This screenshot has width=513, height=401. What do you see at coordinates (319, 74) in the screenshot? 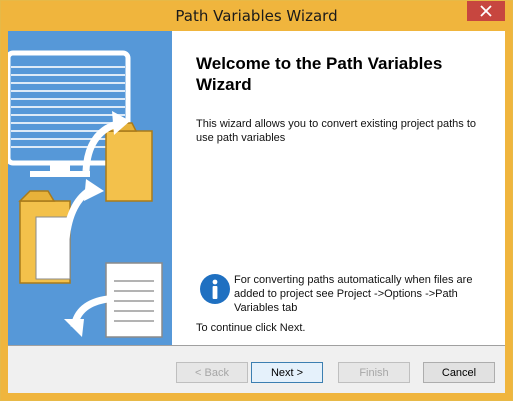
I see `page-title: Welcome to the Path Variables Wizard` at bounding box center [319, 74].